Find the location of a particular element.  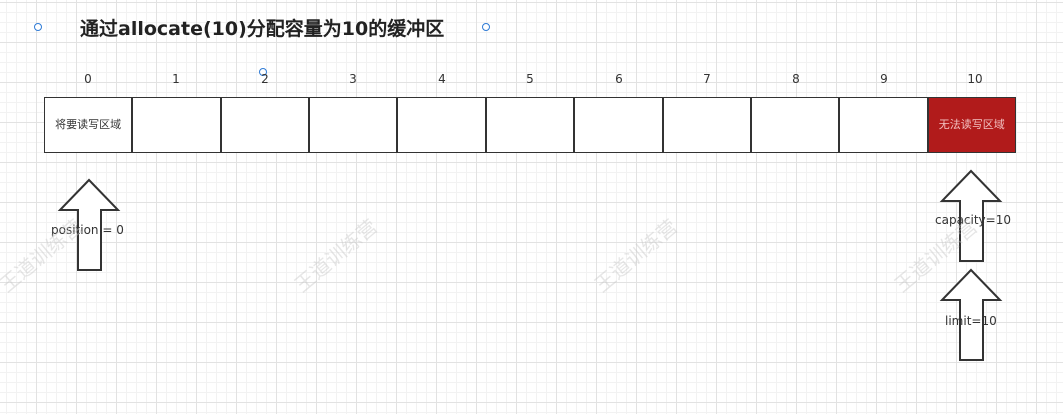

capacity-label: capacity=10 is located at coordinates (973, 220).